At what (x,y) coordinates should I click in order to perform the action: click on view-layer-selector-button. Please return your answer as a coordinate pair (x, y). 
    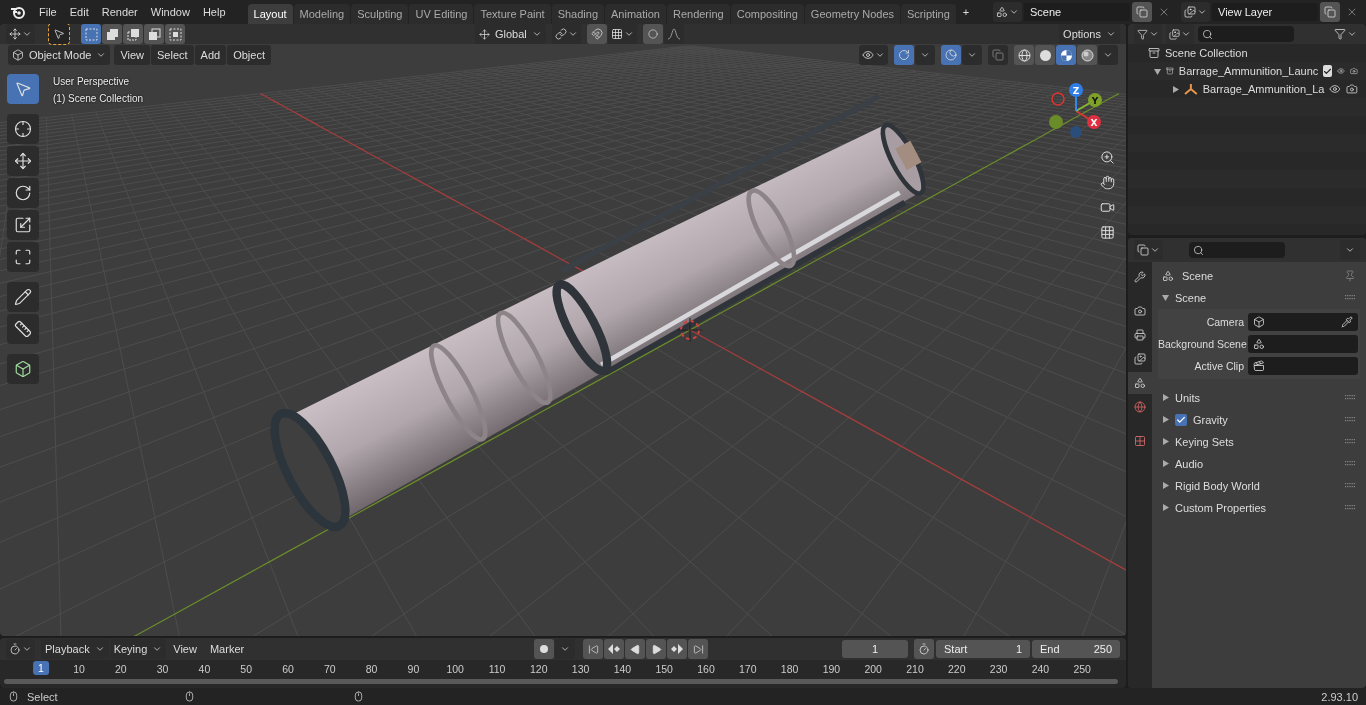
    Looking at the image, I should click on (1195, 12).